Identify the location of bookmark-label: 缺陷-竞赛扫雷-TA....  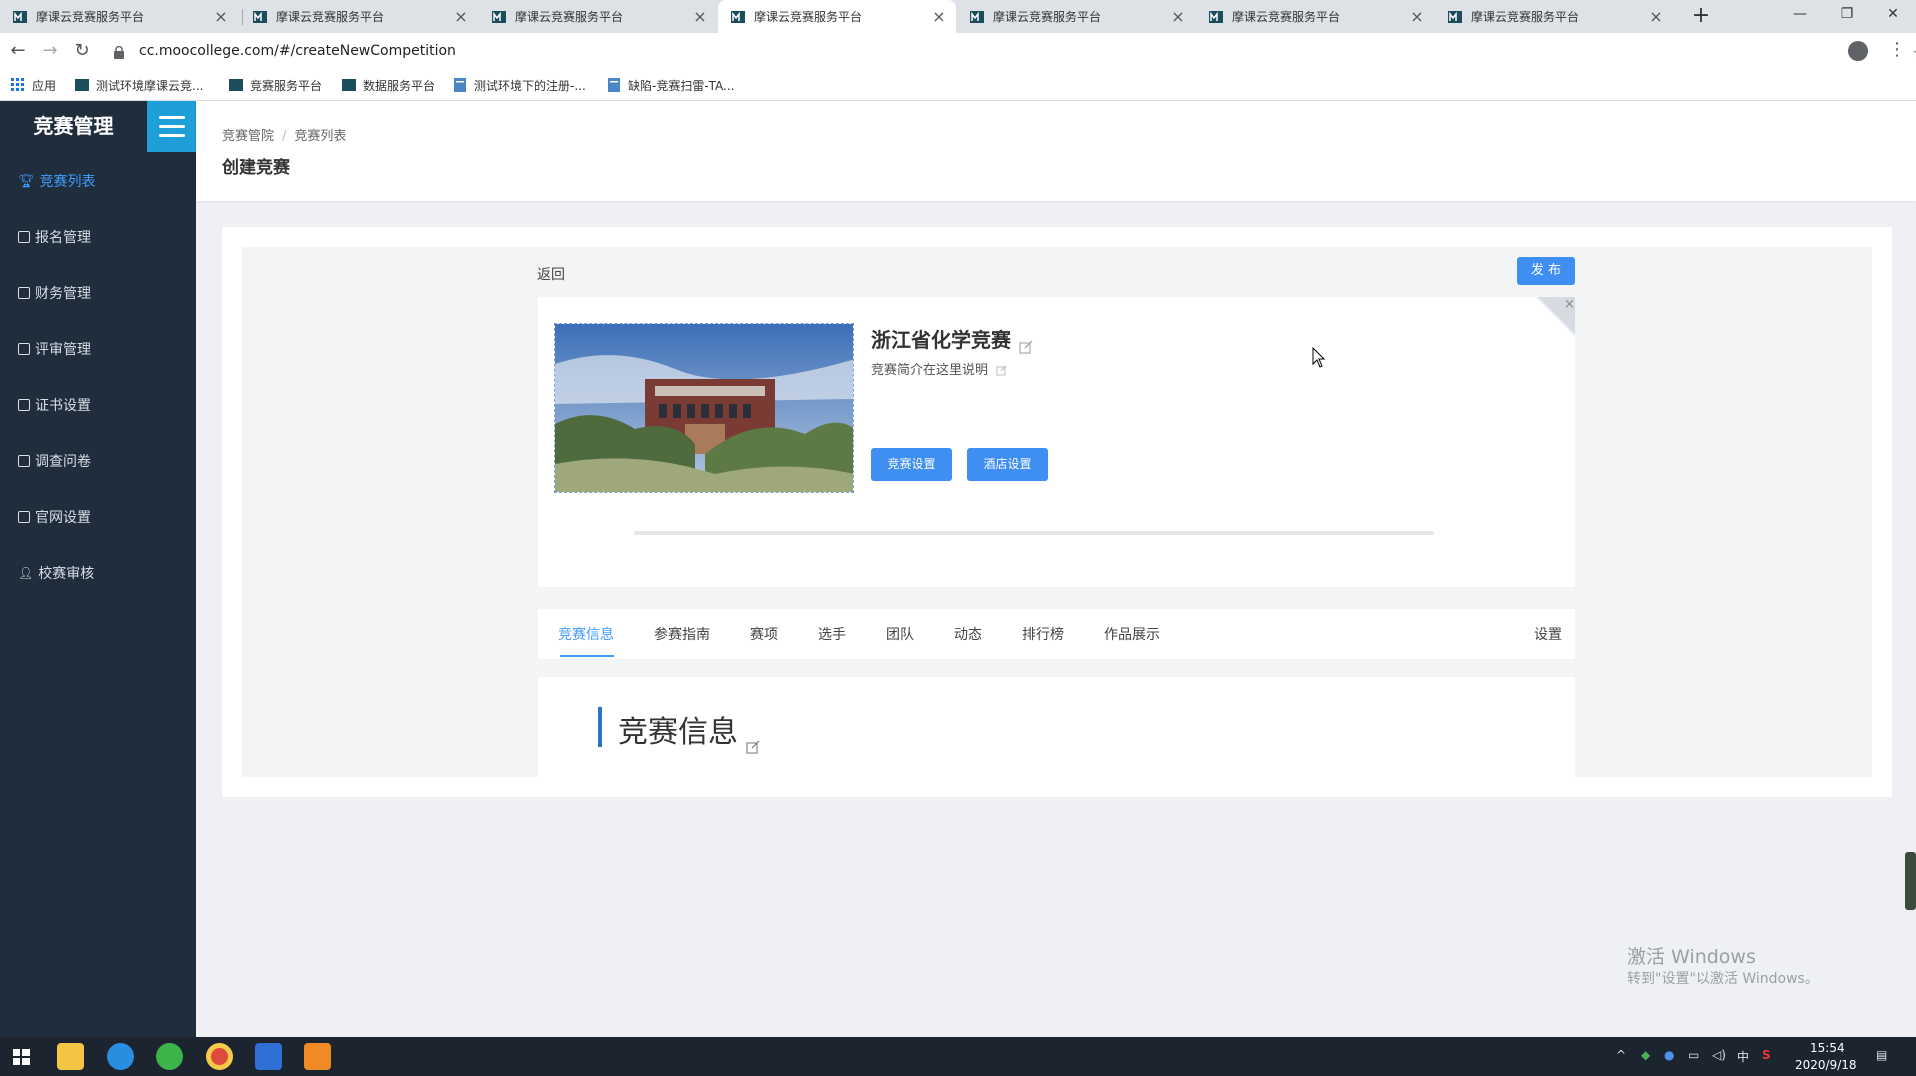
(681, 85).